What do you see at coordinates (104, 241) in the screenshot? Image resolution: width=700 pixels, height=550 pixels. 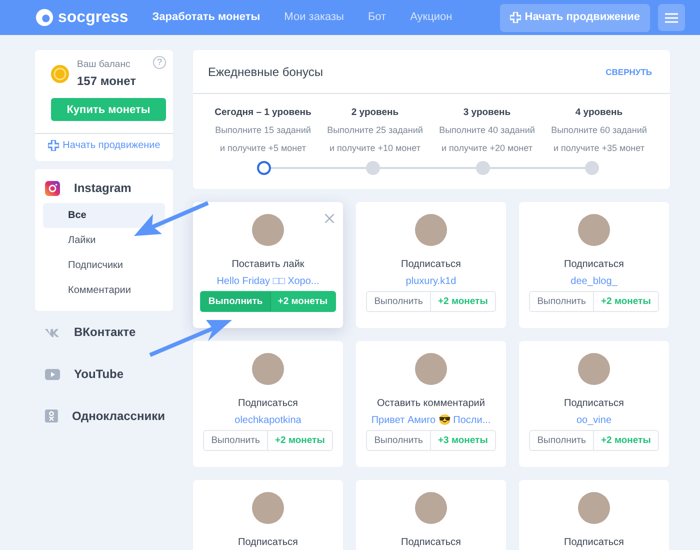 I see `category-item: Лайки` at bounding box center [104, 241].